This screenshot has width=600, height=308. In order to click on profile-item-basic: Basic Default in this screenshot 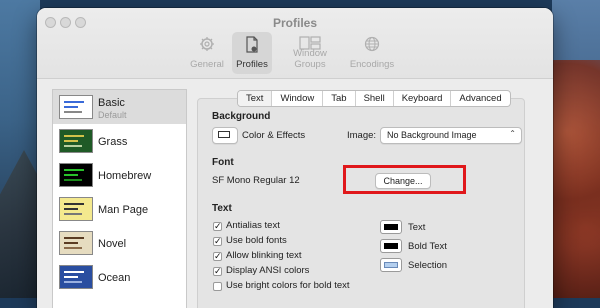, I will do `click(119, 107)`.